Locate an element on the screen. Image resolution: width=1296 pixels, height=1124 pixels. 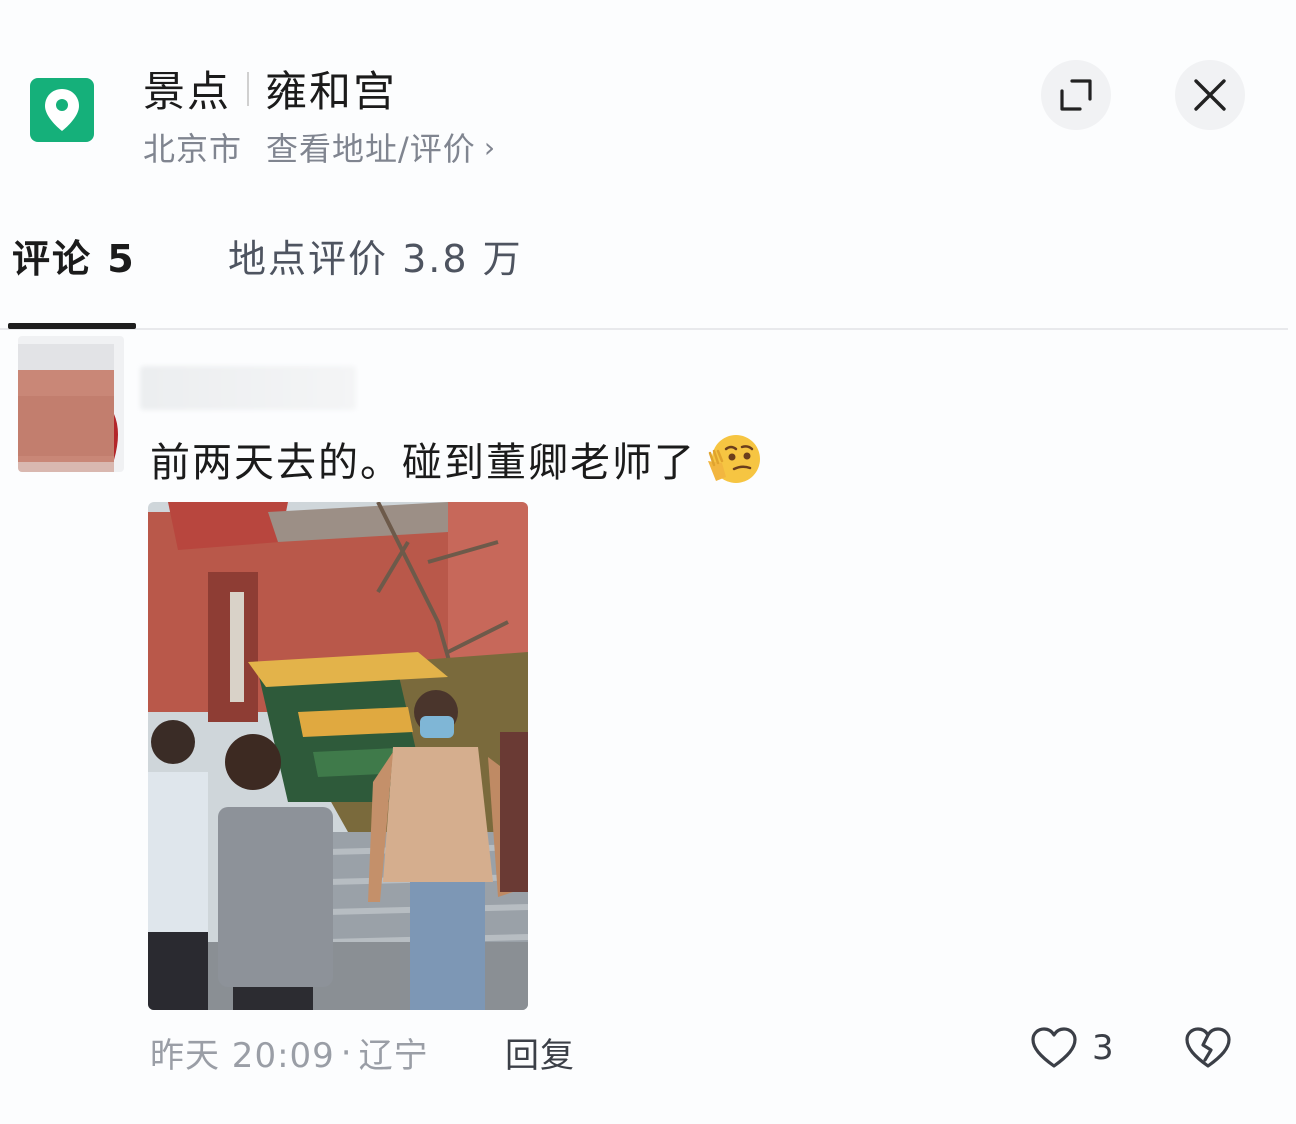
place-subtitle: 北京市 查看地址/评价 › is located at coordinates (319, 147).